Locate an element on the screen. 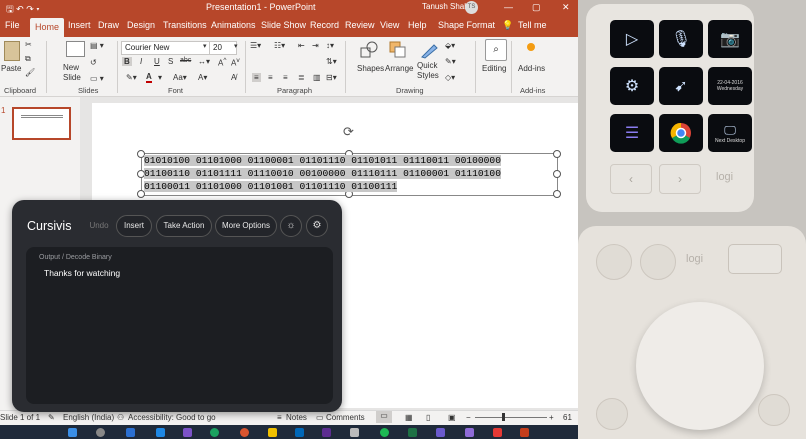 This screenshot has height=439, width=806. user-name: Tanush Shah is located at coordinates (445, 6).